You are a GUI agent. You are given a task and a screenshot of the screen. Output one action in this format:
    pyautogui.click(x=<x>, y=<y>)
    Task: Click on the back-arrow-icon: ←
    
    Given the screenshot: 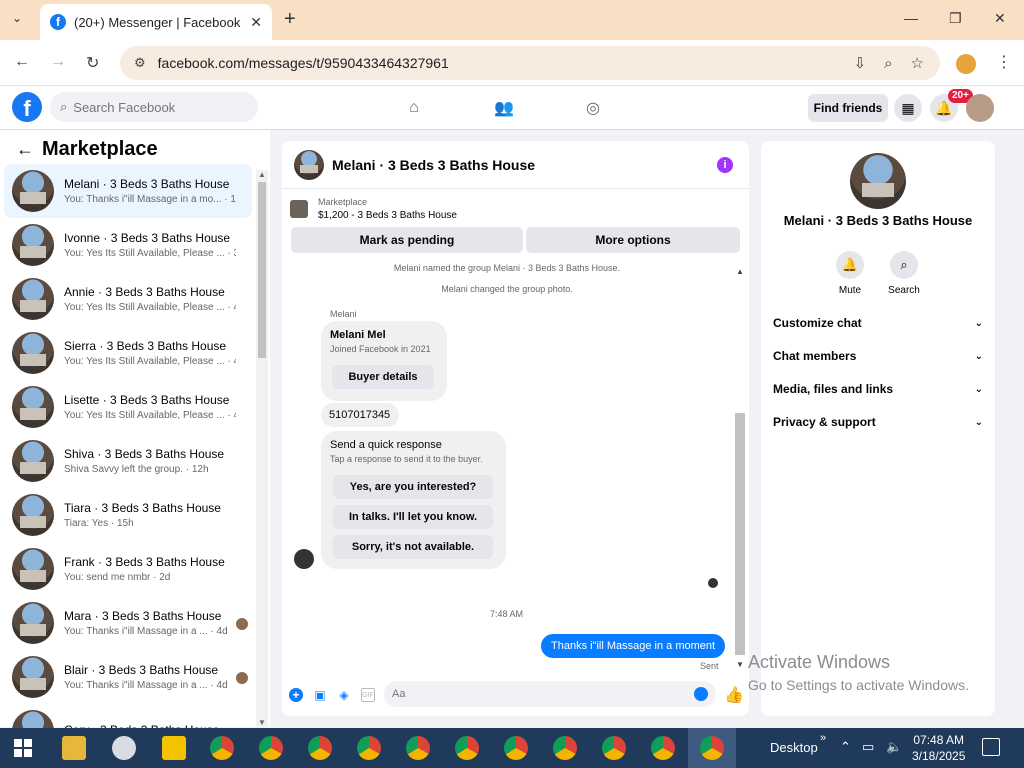 What is the action you would take?
    pyautogui.click(x=25, y=149)
    